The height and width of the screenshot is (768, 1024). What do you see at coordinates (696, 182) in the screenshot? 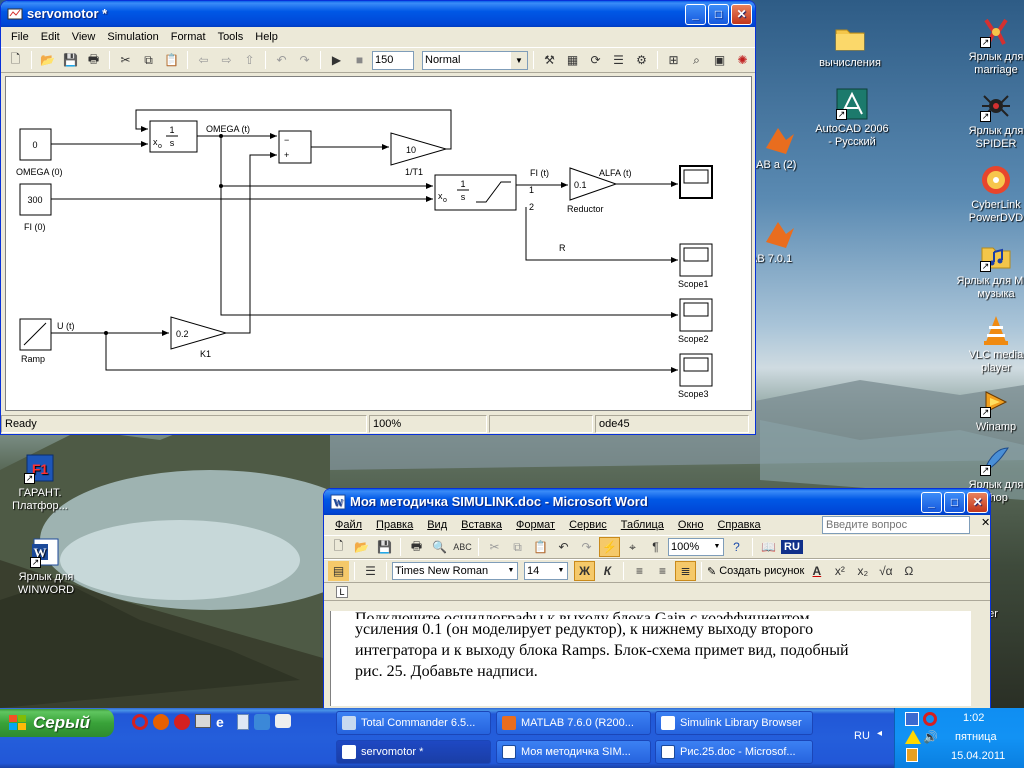
I see `alfa-scope-block` at bounding box center [696, 182].